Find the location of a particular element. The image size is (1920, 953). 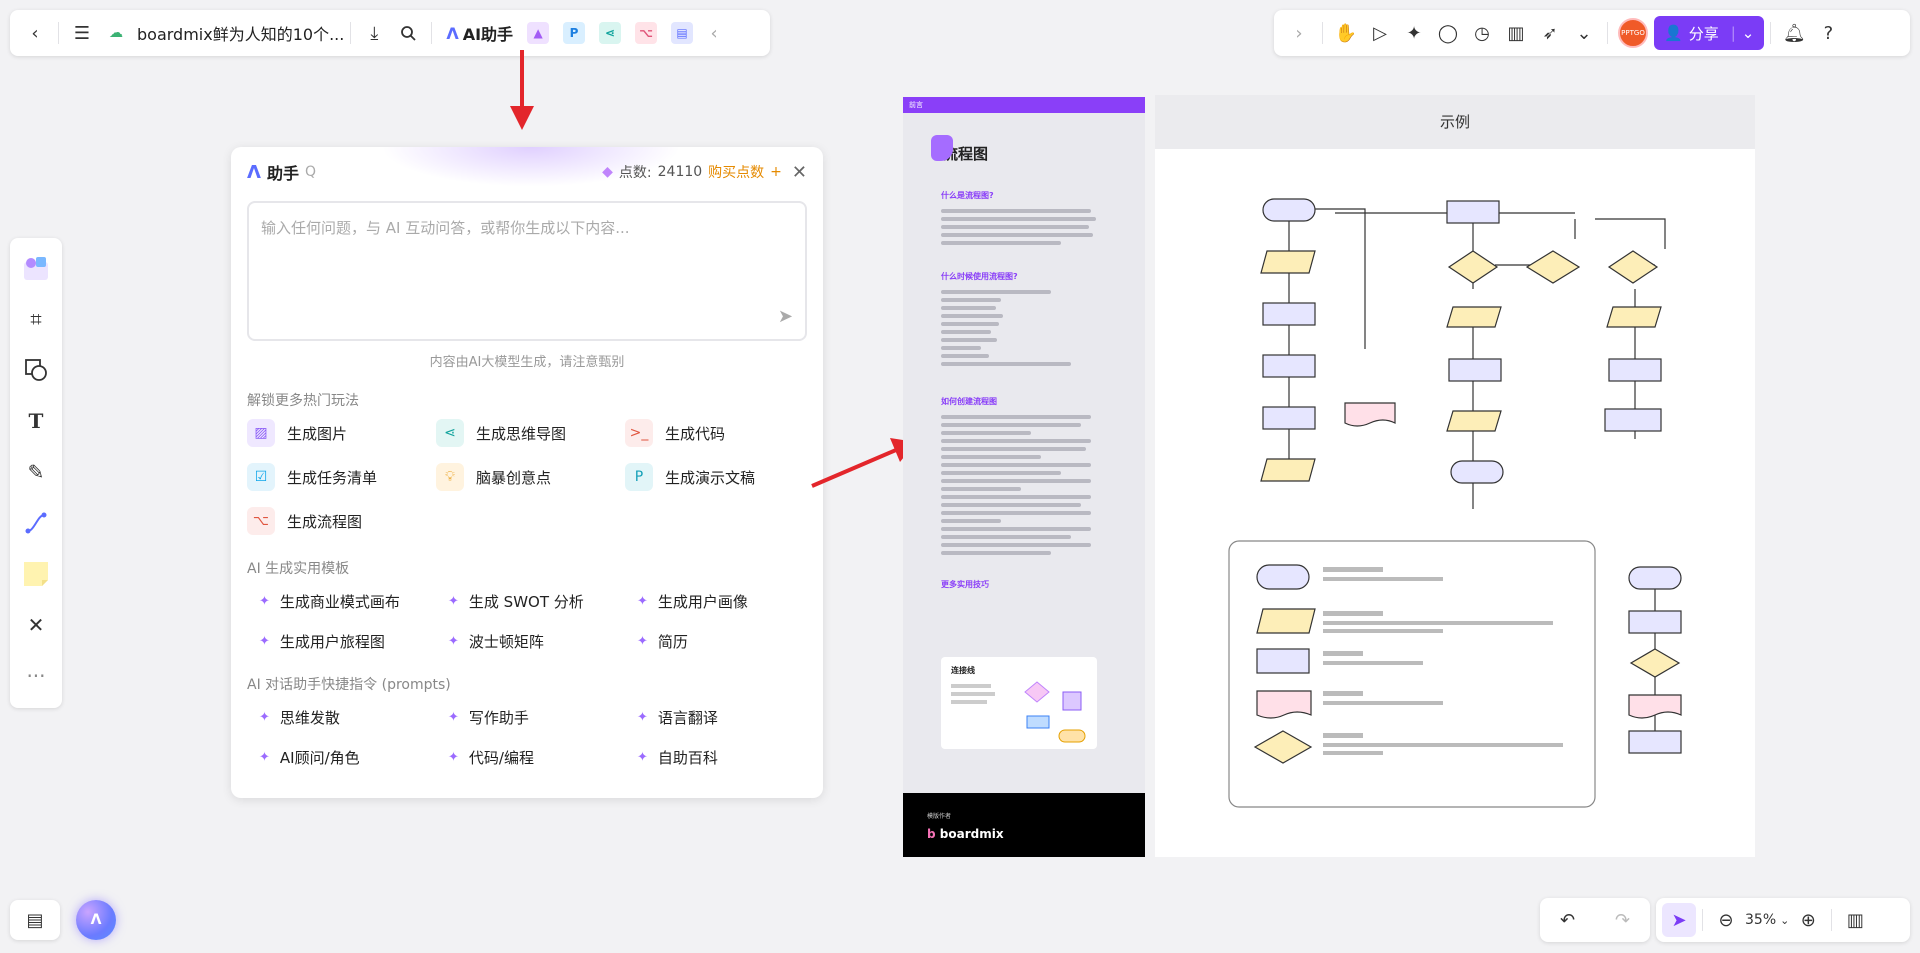

feature-label: 生成图片 is located at coordinates (317, 433).